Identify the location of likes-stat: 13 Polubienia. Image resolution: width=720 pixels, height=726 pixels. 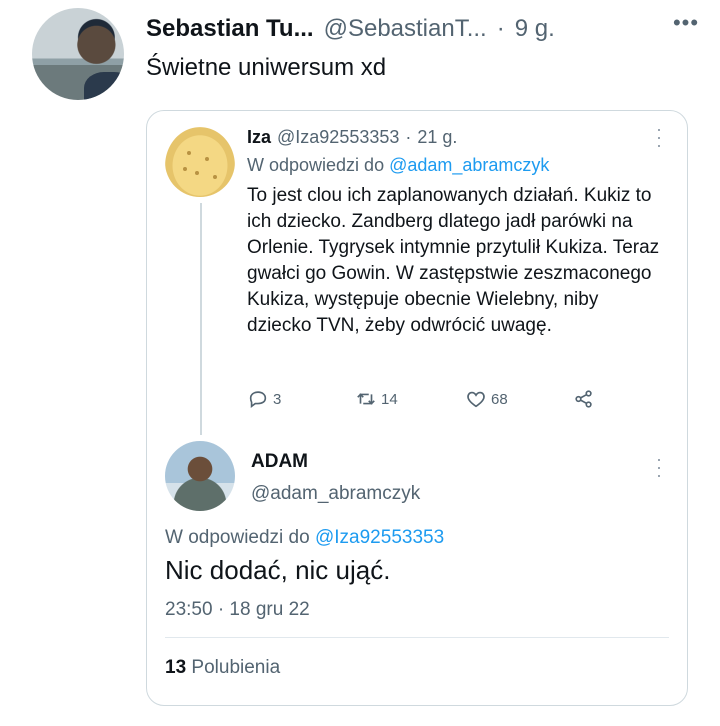
(222, 668).